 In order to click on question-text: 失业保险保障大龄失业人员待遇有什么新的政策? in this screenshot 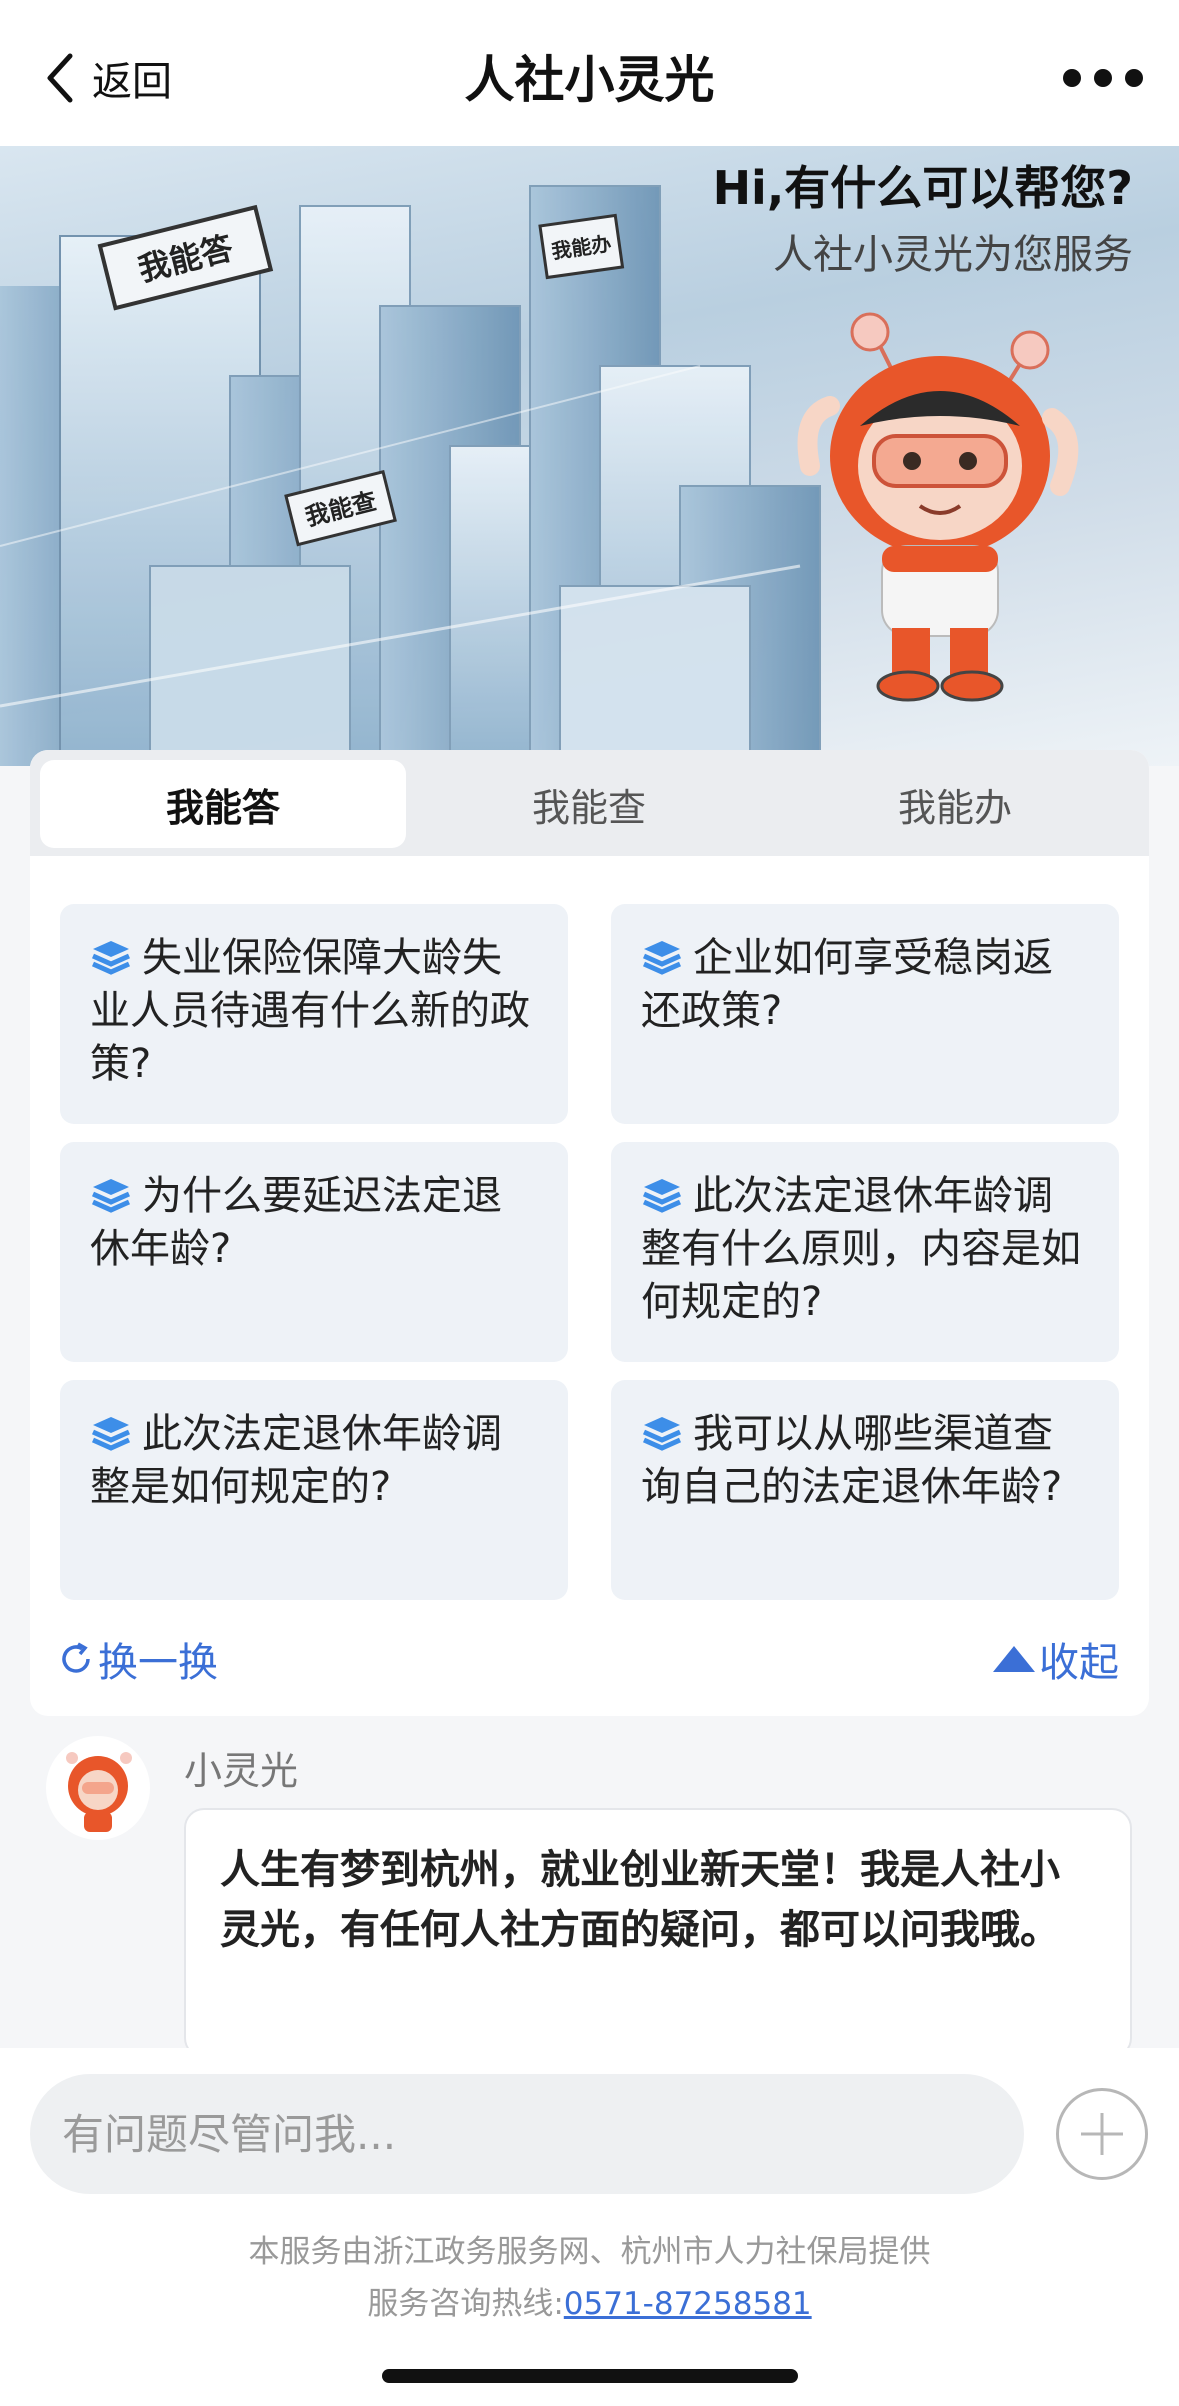, I will do `click(310, 1011)`.